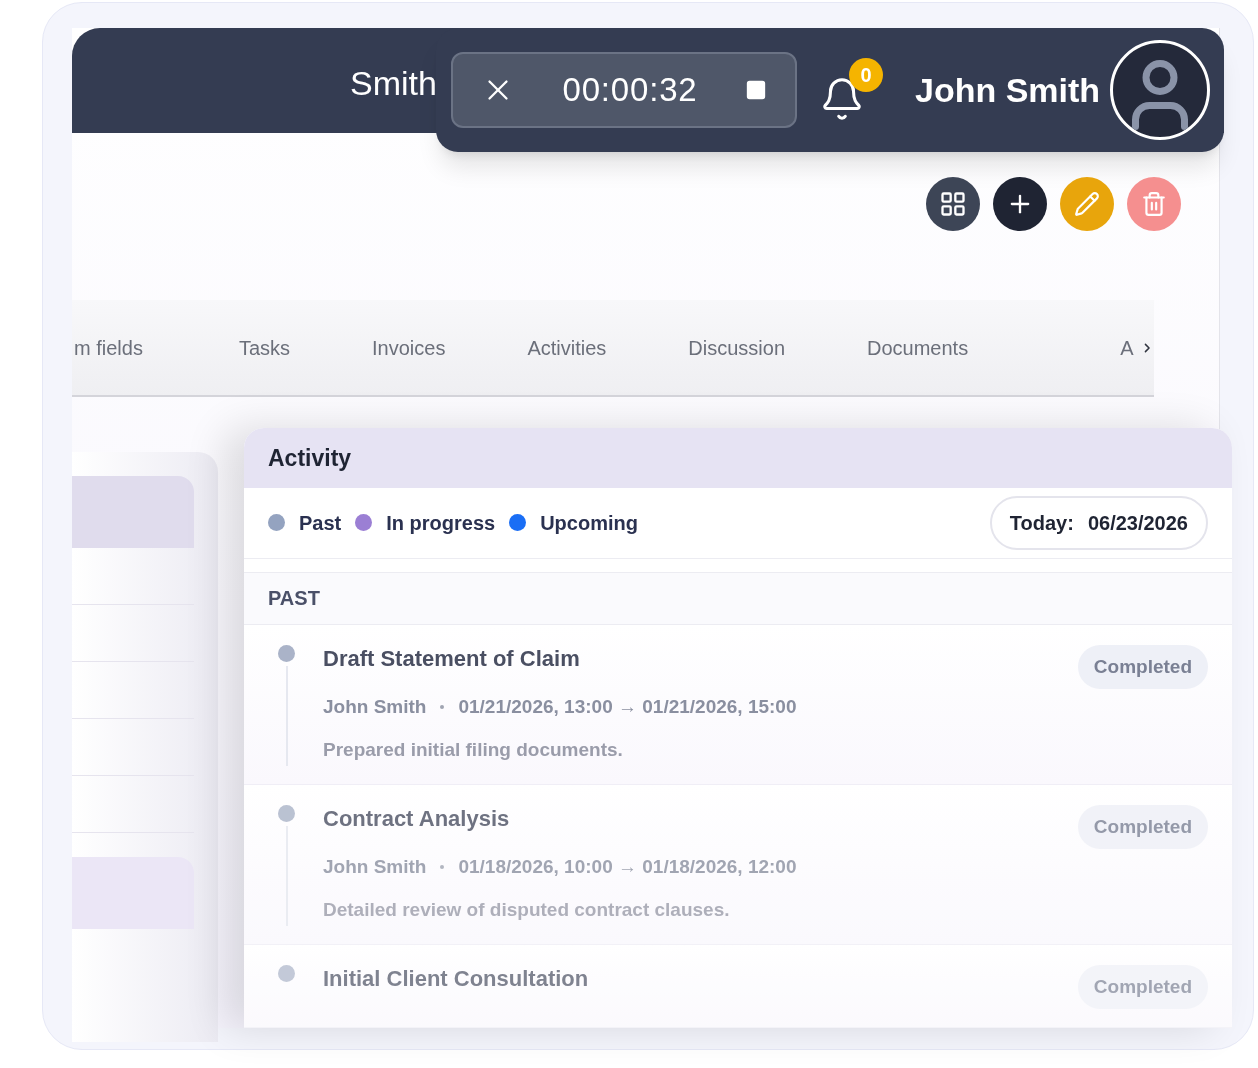 The image size is (1258, 1068). I want to click on legend-label: Past, so click(320, 523).